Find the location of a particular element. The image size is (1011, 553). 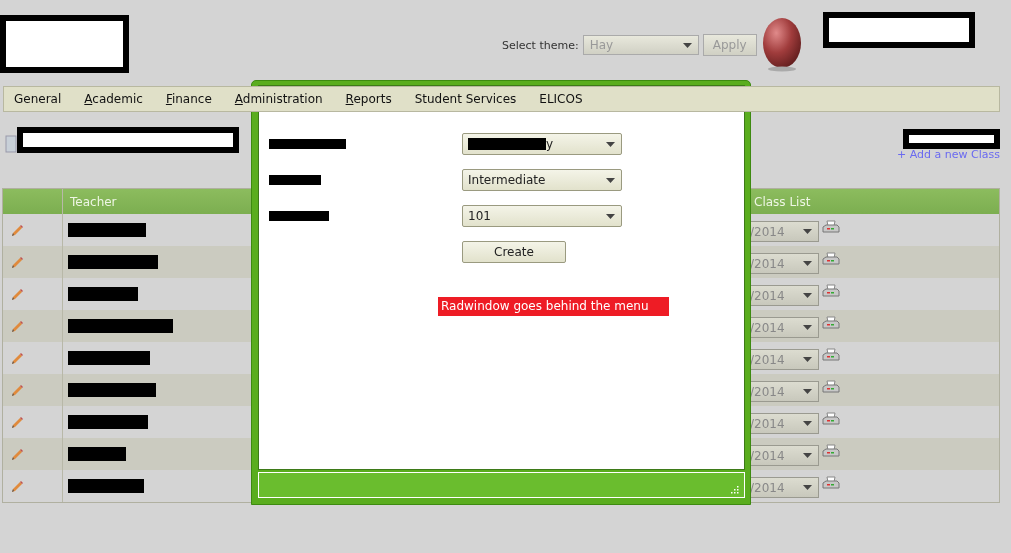

menu-item: General is located at coordinates (38, 99).